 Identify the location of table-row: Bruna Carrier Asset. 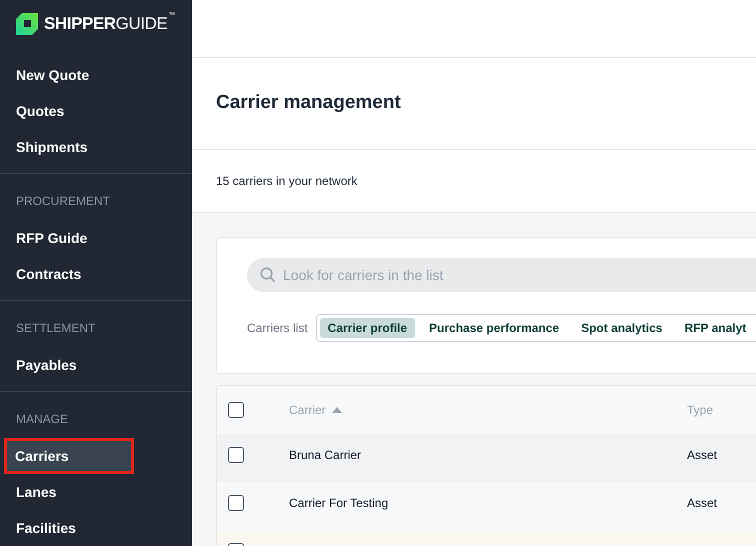
(486, 458).